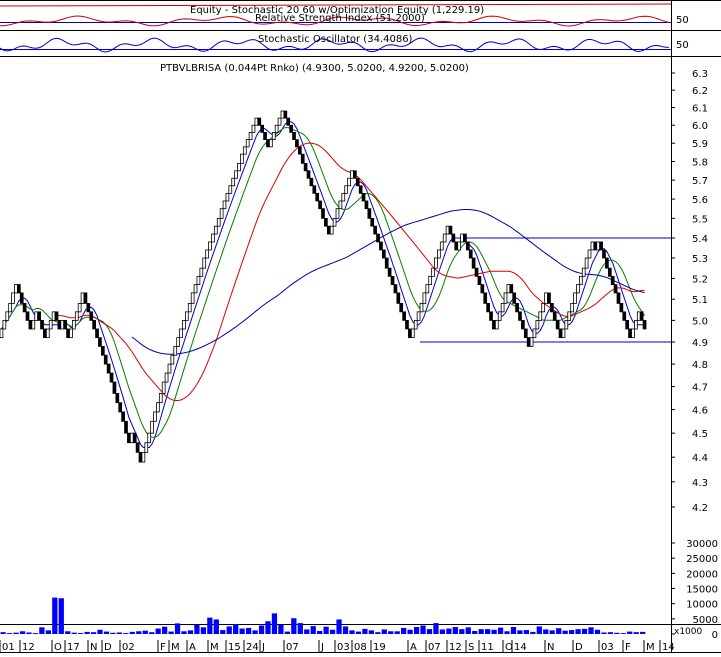  What do you see at coordinates (682, 20) in the screenshot?
I see `equity-tick-50: 50` at bounding box center [682, 20].